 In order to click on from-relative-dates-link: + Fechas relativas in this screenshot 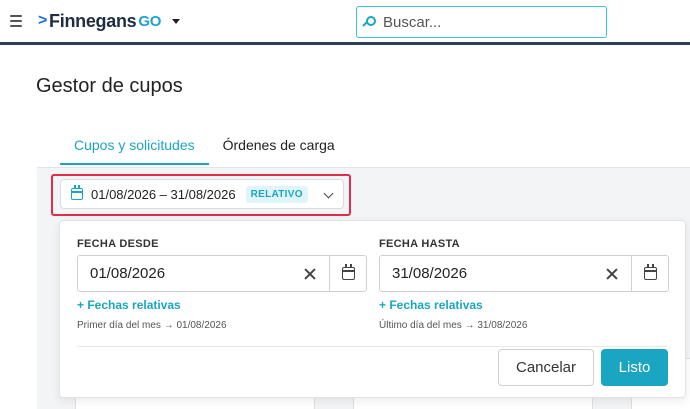, I will do `click(129, 305)`.